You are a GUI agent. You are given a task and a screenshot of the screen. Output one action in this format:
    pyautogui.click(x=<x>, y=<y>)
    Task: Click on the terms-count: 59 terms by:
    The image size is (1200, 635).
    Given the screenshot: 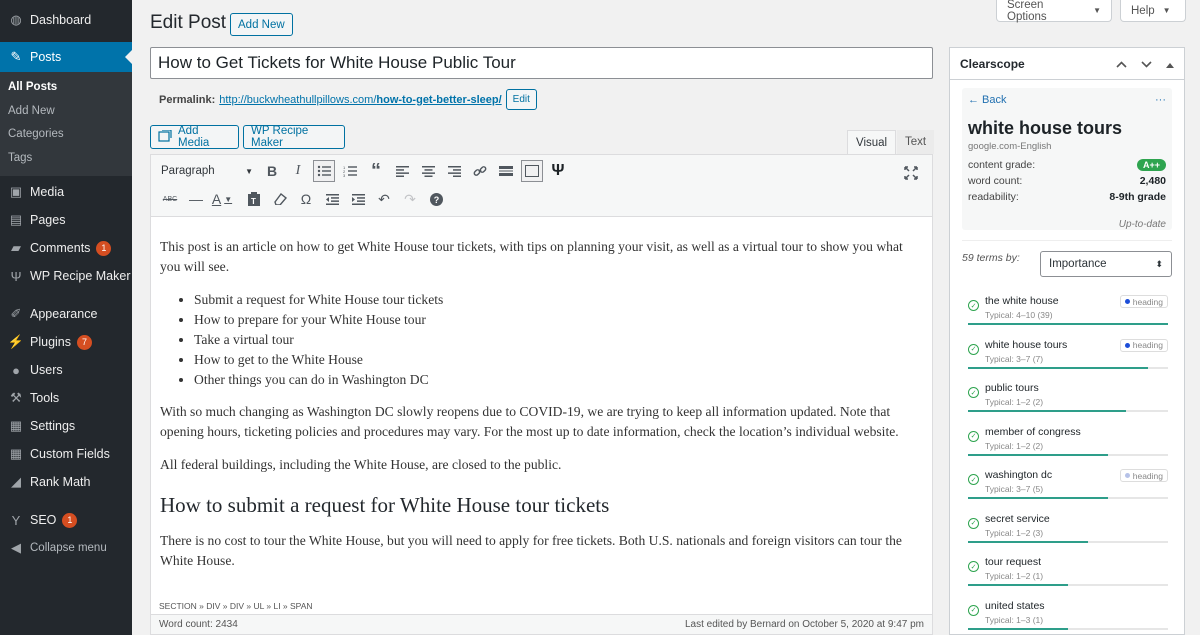 What is the action you would take?
    pyautogui.click(x=991, y=258)
    